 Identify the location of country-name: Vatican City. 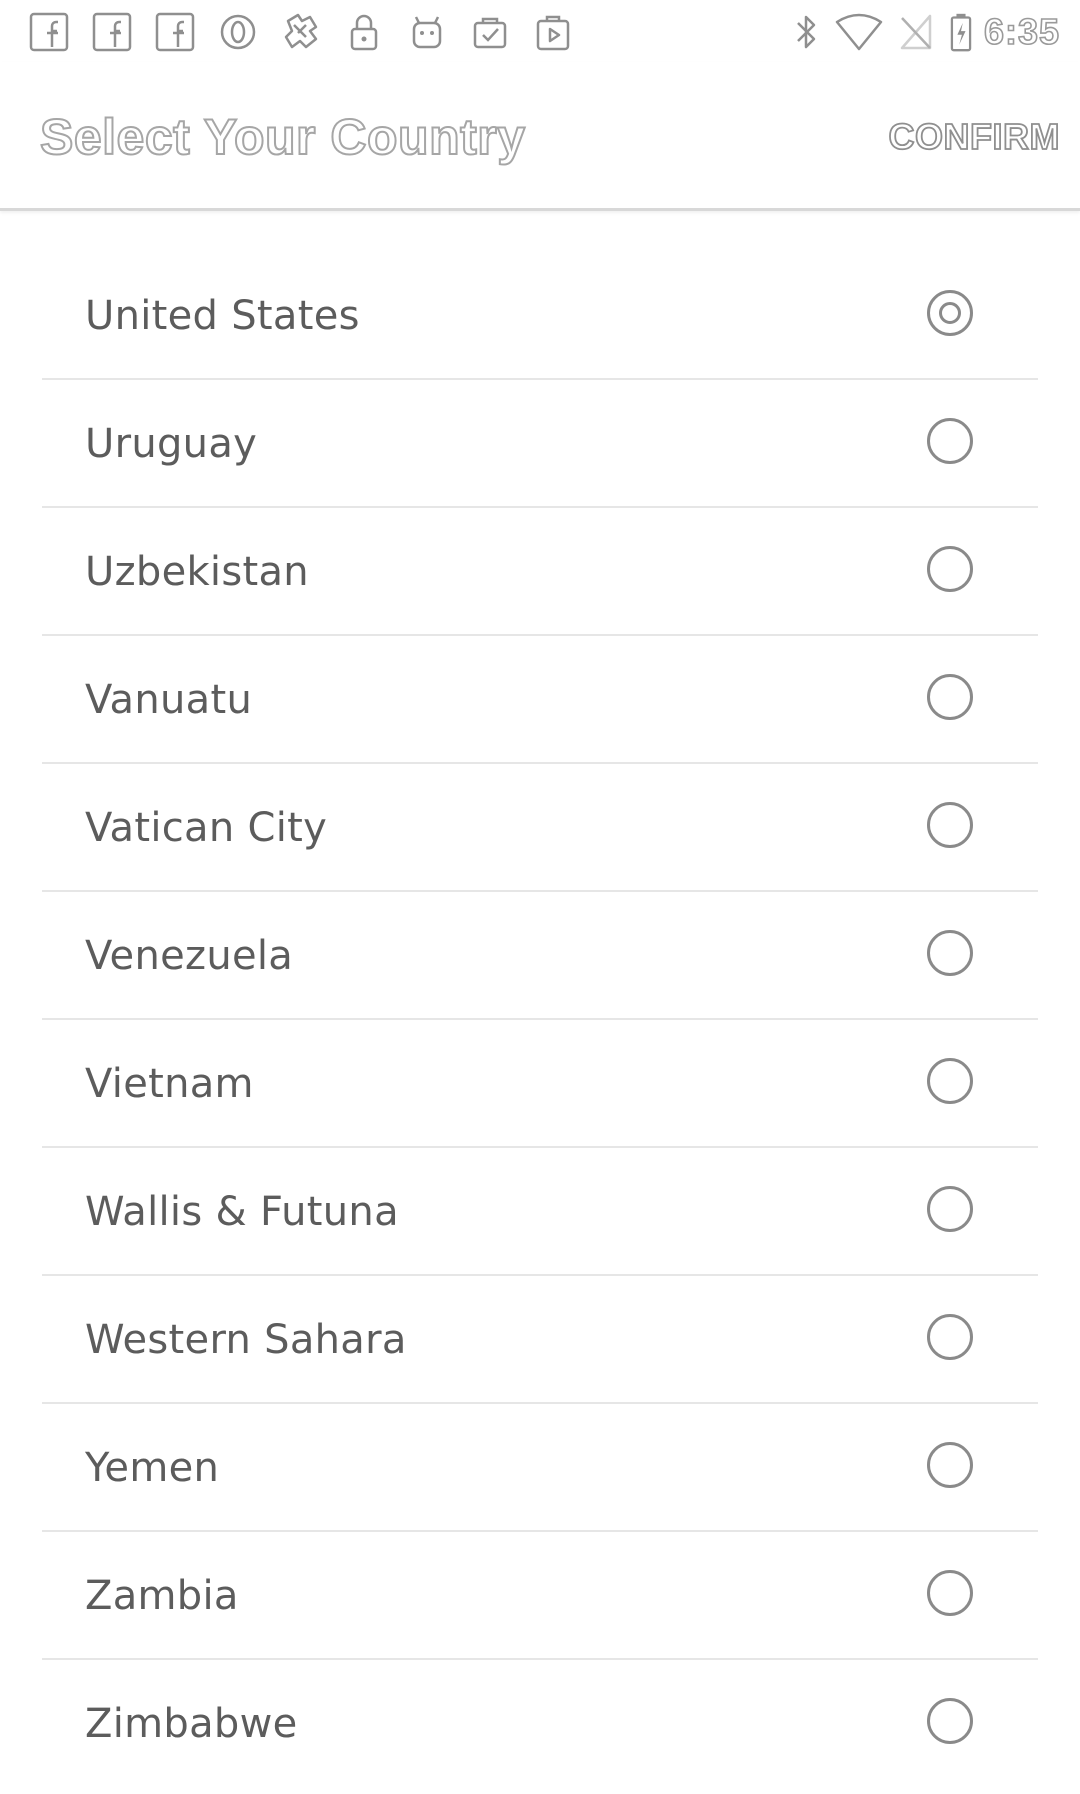
(206, 828).